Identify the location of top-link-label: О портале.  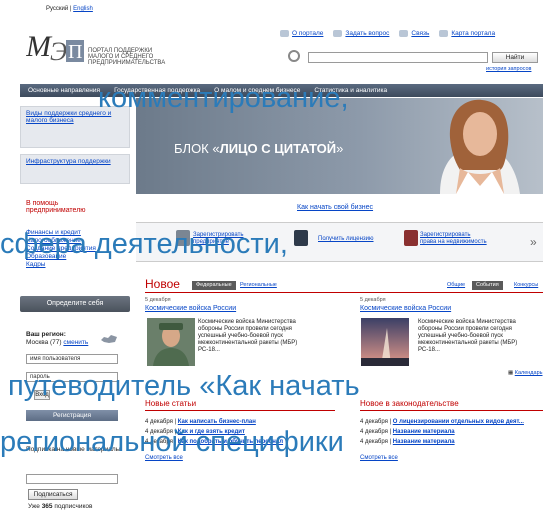
(307, 33).